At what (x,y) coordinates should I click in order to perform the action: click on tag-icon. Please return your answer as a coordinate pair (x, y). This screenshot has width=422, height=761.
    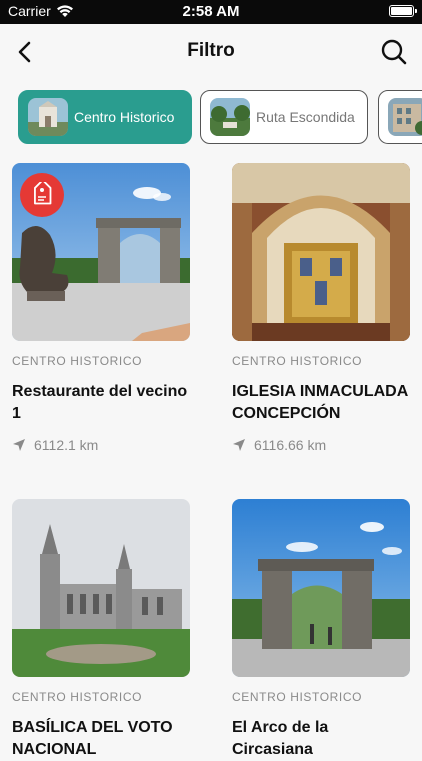
    Looking at the image, I should click on (43, 193).